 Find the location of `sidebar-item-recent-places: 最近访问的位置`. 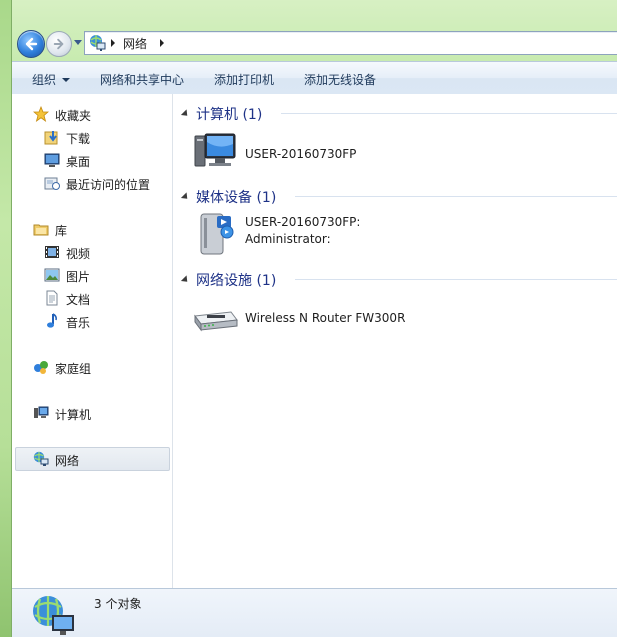

sidebar-item-recent-places: 最近访问的位置 is located at coordinates (92, 183).